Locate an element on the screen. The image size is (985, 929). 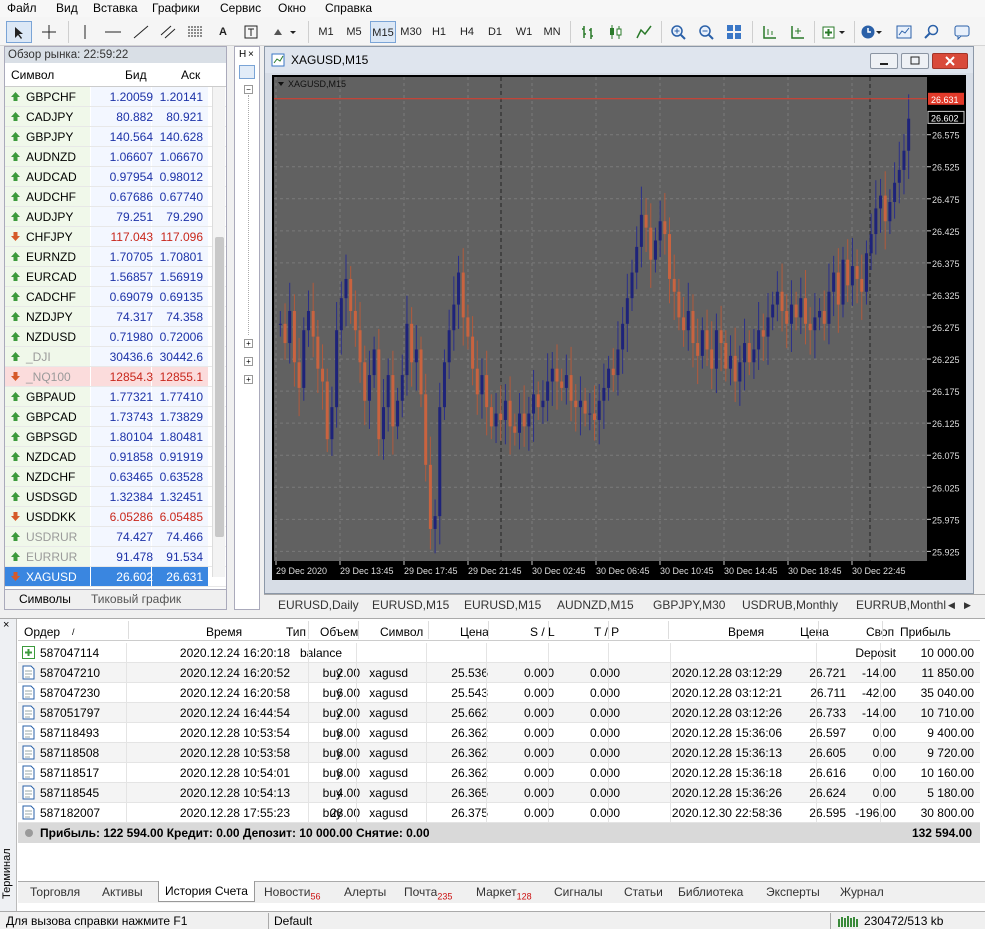
search-button is located at coordinates (932, 32).